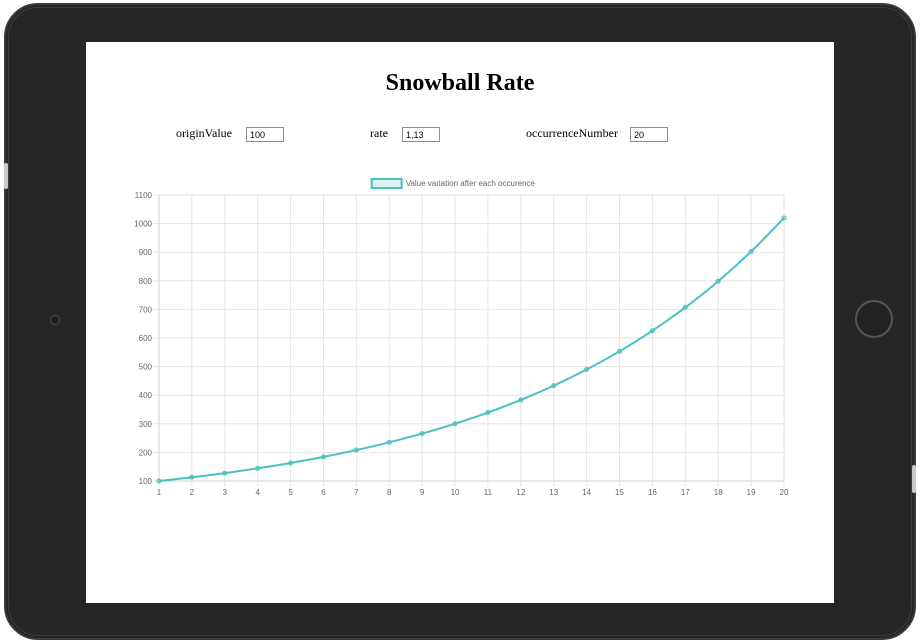  What do you see at coordinates (520, 492) in the screenshot?
I see `x-tick-label: 12` at bounding box center [520, 492].